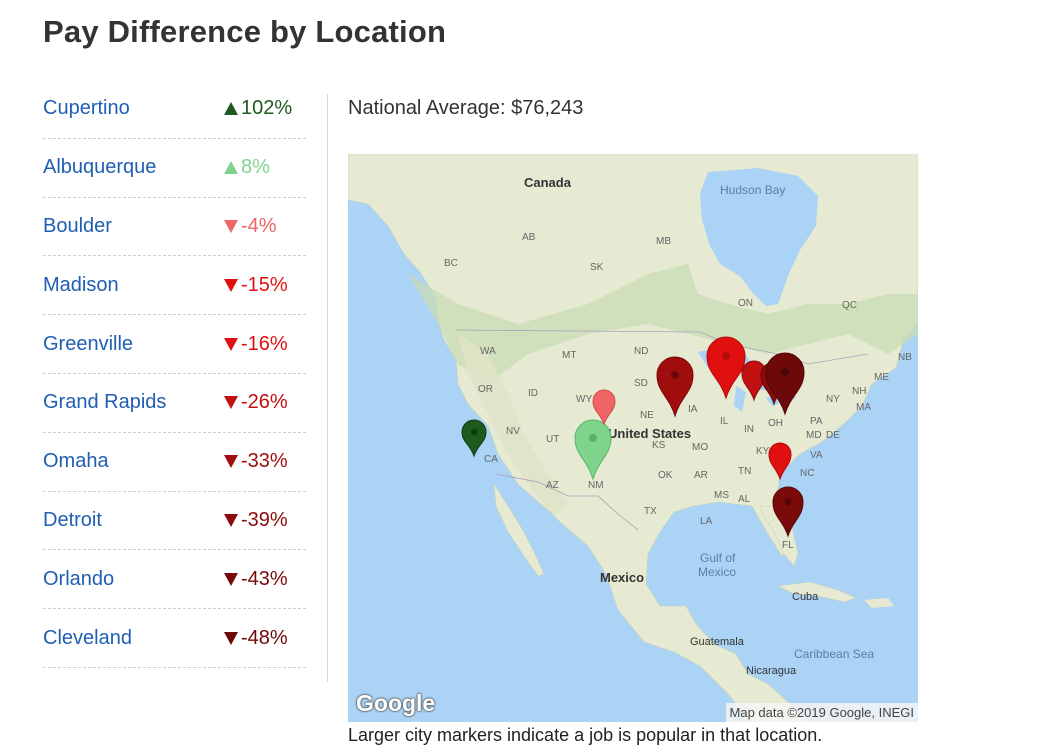 This screenshot has width=1051, height=751. I want to click on label-nb: NB, so click(905, 357).